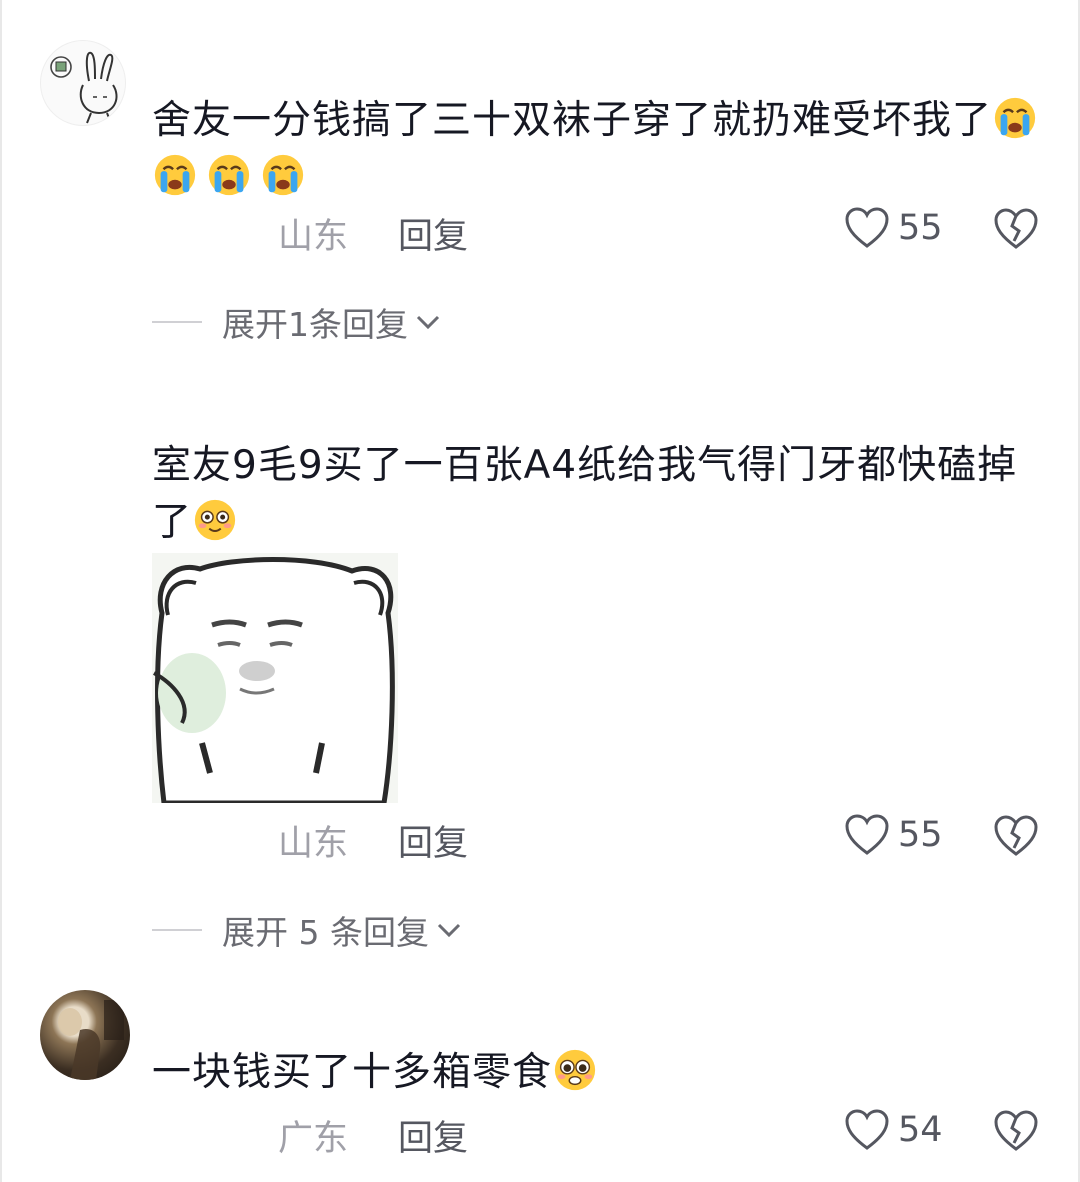 The height and width of the screenshot is (1182, 1080). I want to click on bunny-avatar-icon, so click(84, 87).